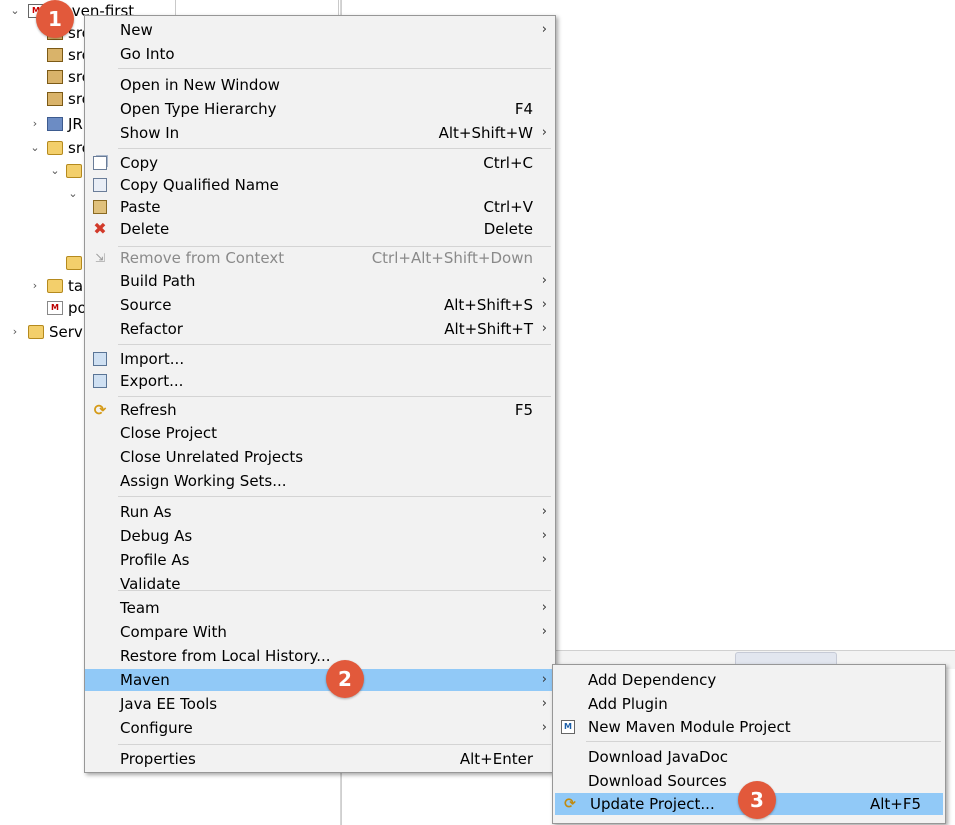 The image size is (955, 825). I want to click on menu-item-paste: Paste Ctrl+V, so click(320, 207).